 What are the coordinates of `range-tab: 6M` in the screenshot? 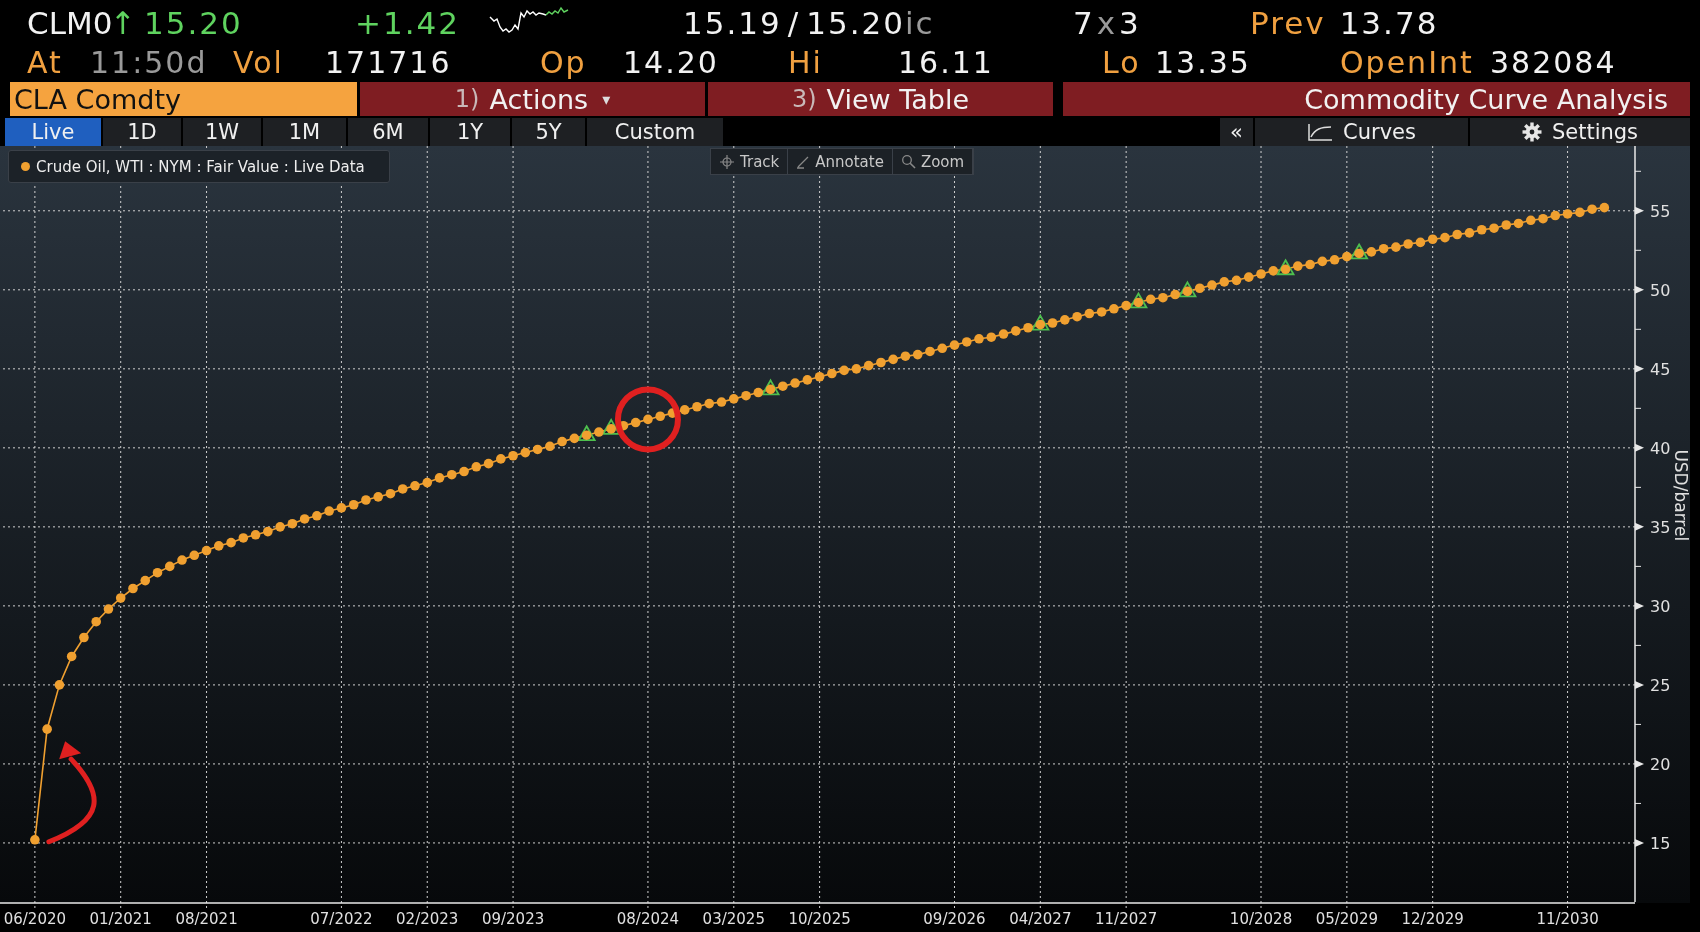 It's located at (388, 132).